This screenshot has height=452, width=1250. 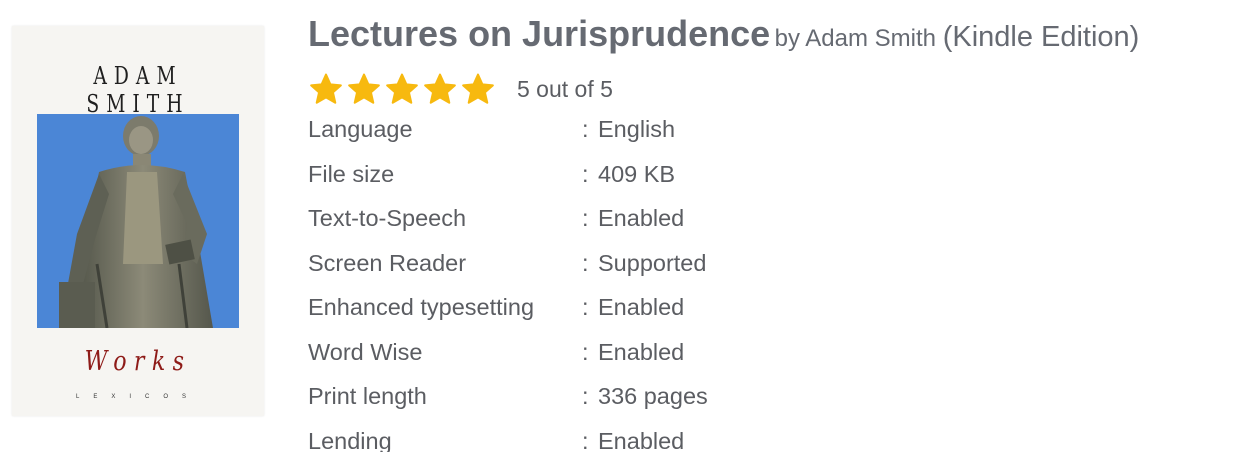 What do you see at coordinates (637, 129) in the screenshot?
I see `spec-value: English` at bounding box center [637, 129].